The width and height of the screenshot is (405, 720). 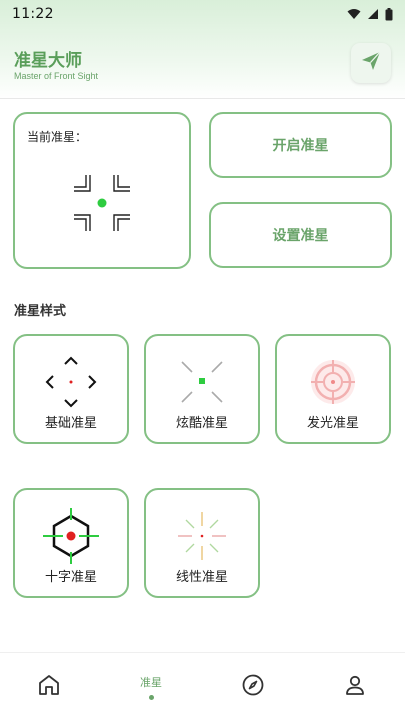 What do you see at coordinates (151, 682) in the screenshot?
I see `nav-crosshair-label: 准星` at bounding box center [151, 682].